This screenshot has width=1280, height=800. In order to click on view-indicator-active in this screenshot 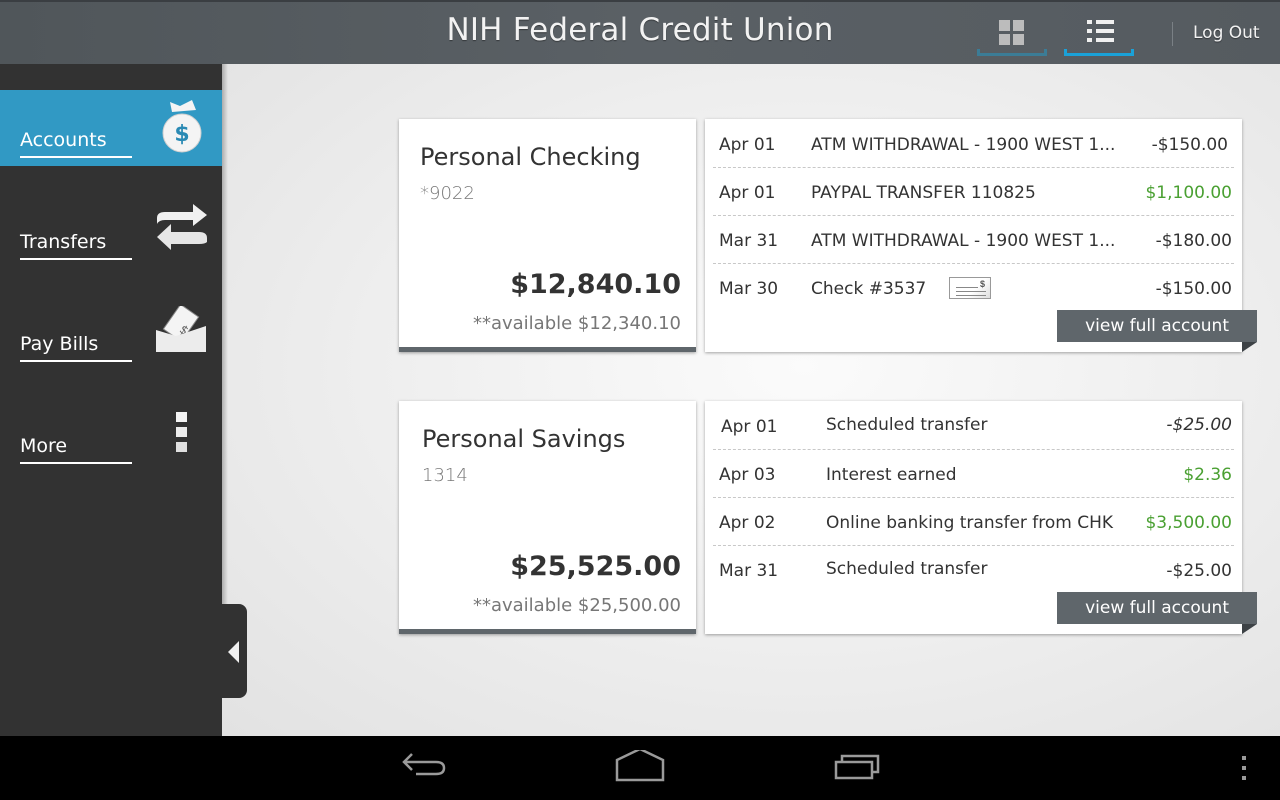, I will do `click(1099, 52)`.